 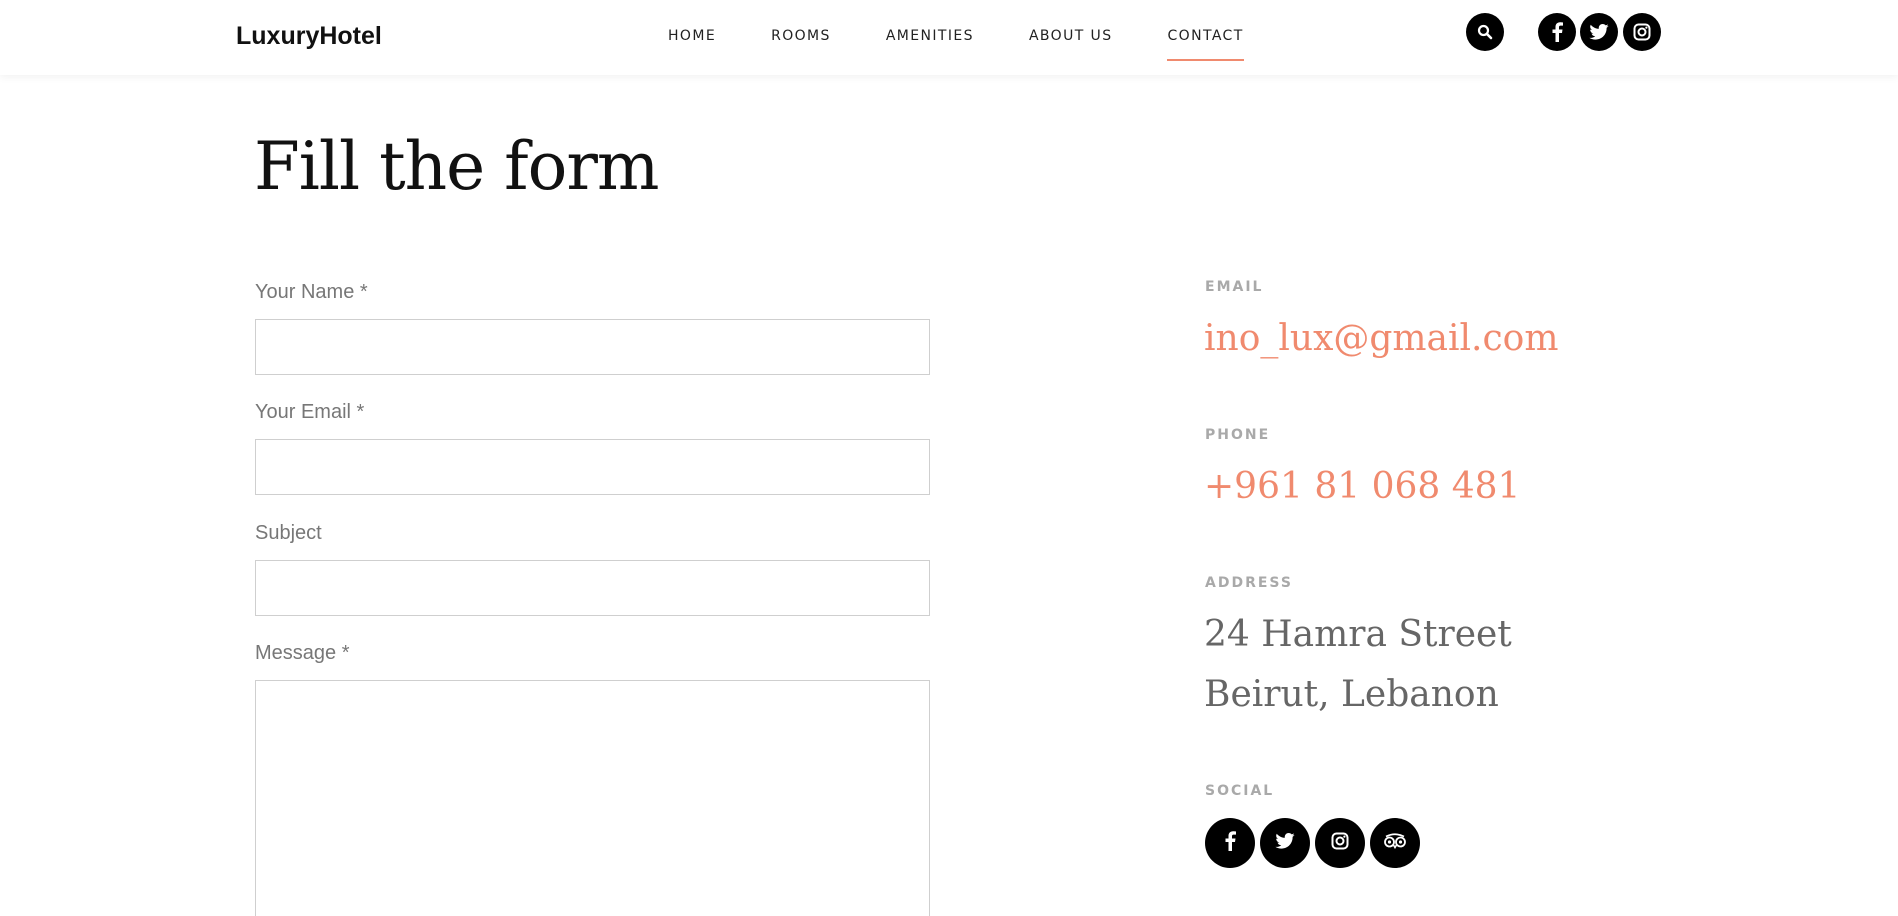 I want to click on nav-item-about-us: ABOUT US, so click(x=1071, y=37).